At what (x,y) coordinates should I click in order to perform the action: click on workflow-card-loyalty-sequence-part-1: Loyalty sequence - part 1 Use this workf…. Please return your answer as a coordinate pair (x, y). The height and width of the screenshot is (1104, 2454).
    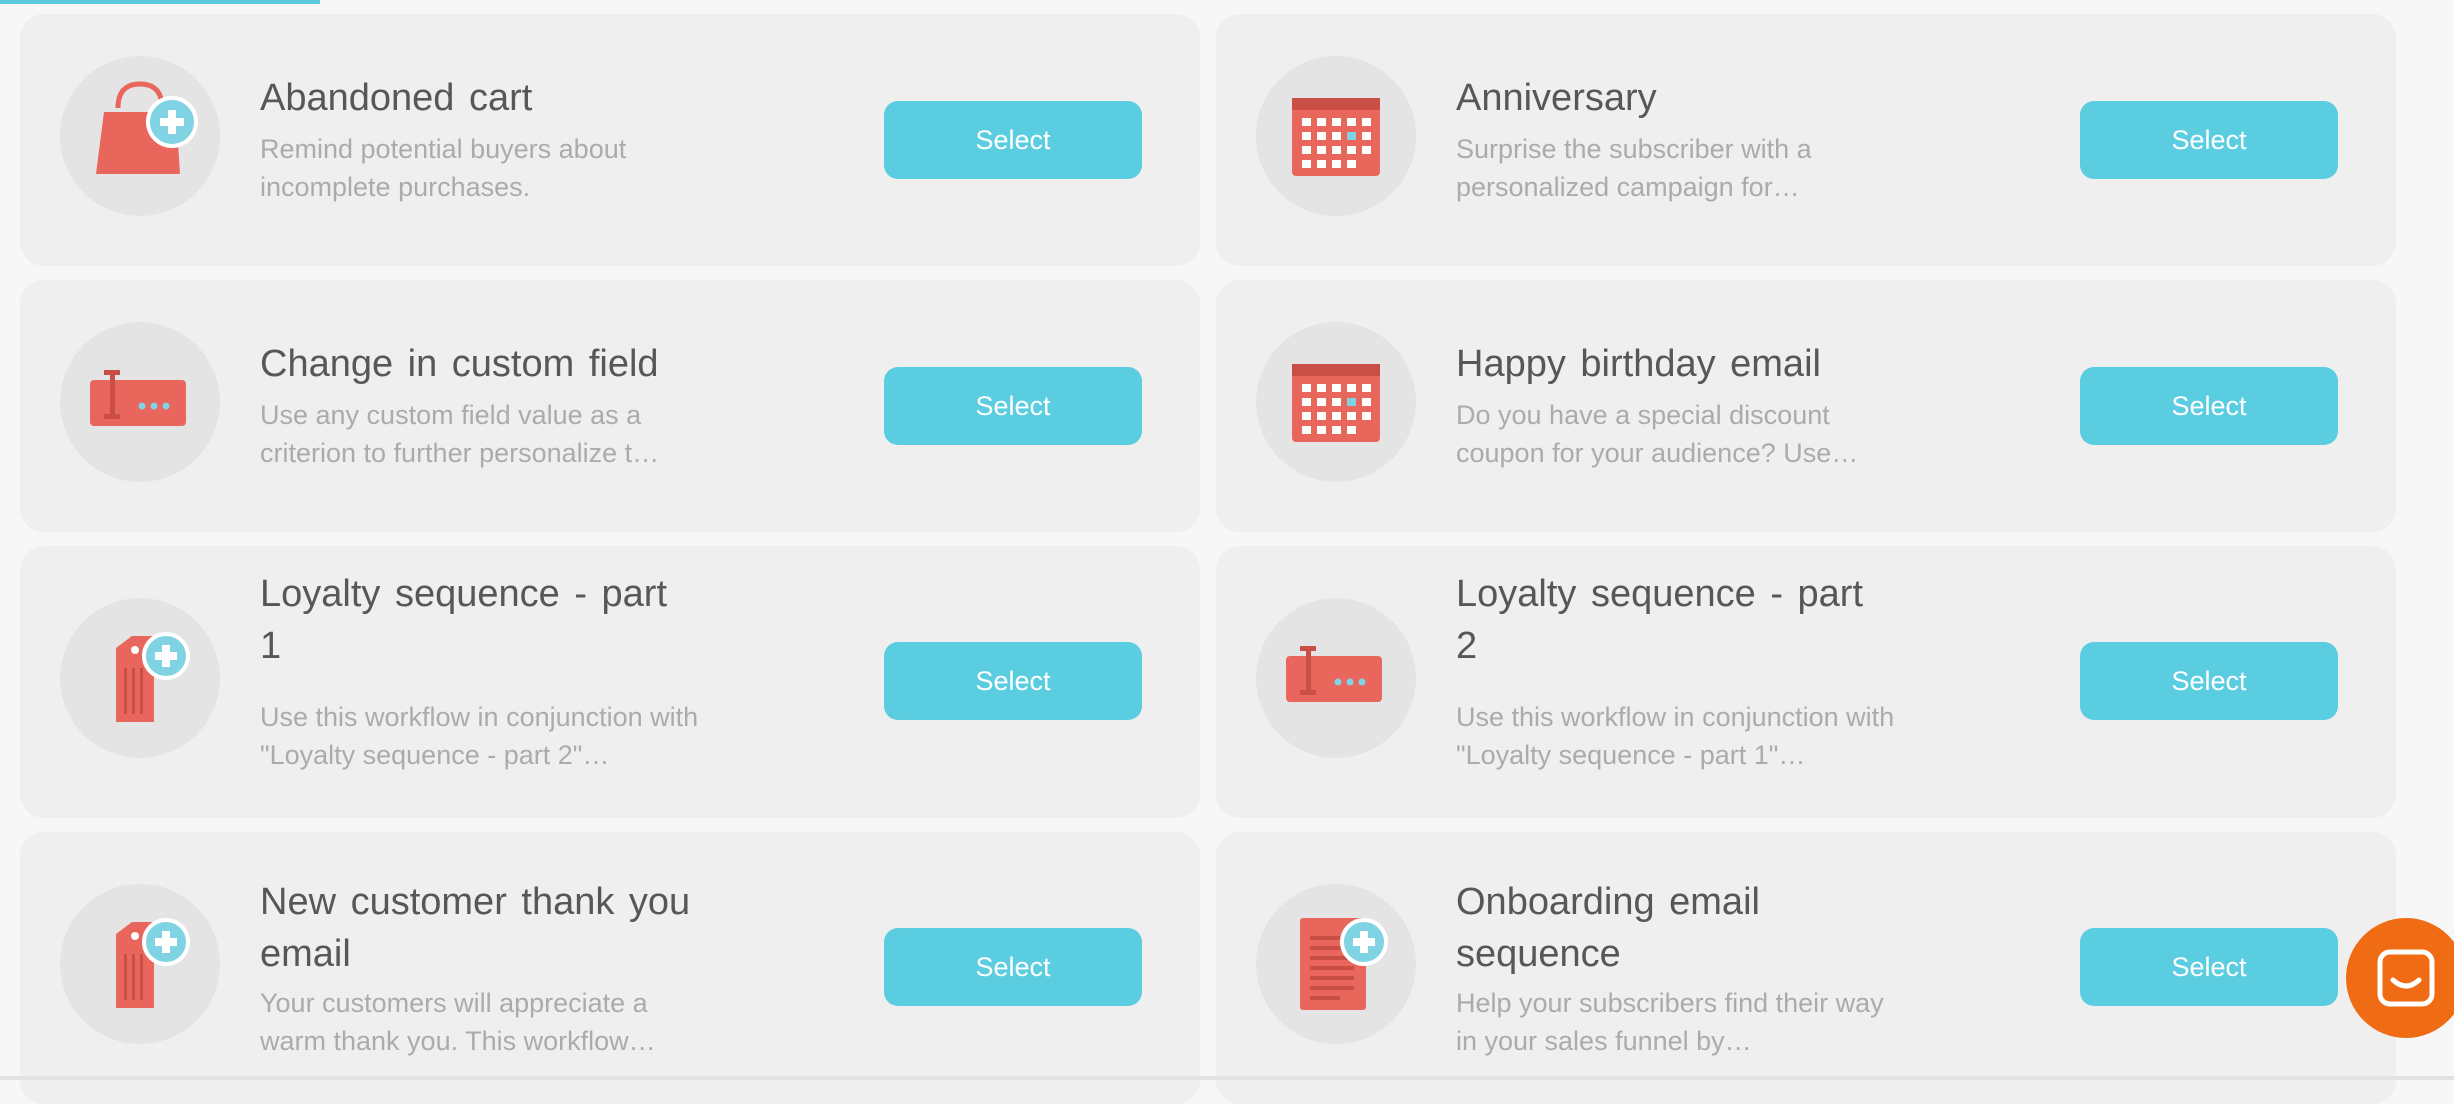
    Looking at the image, I should click on (610, 682).